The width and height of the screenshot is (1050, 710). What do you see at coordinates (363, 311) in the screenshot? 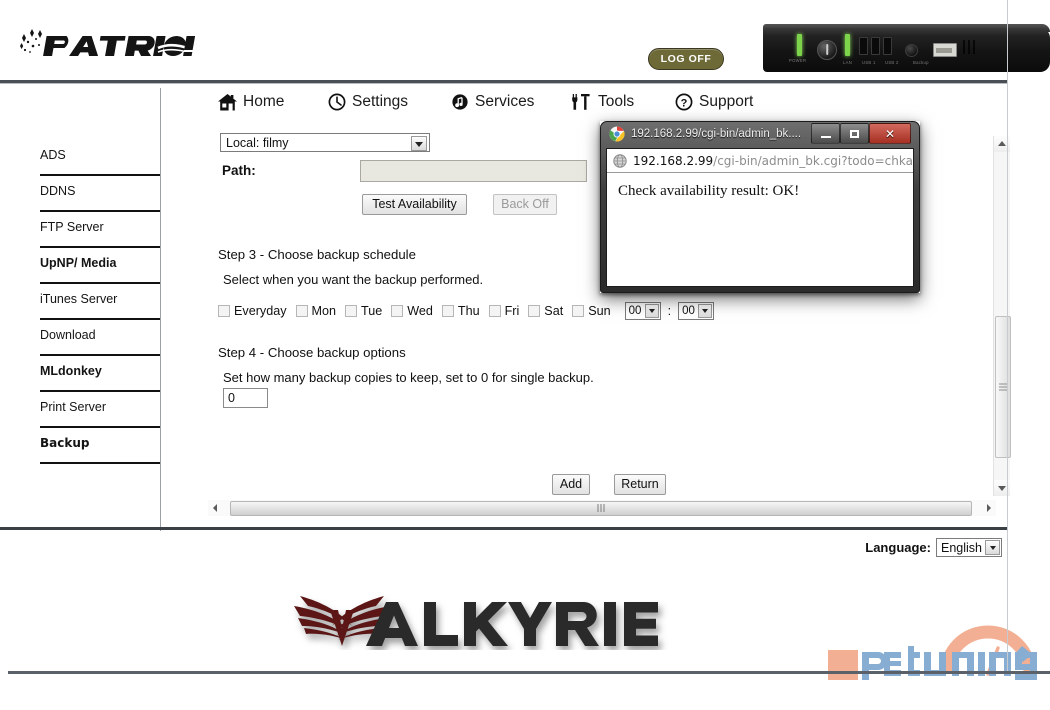
I see `day-tue: Tue` at bounding box center [363, 311].